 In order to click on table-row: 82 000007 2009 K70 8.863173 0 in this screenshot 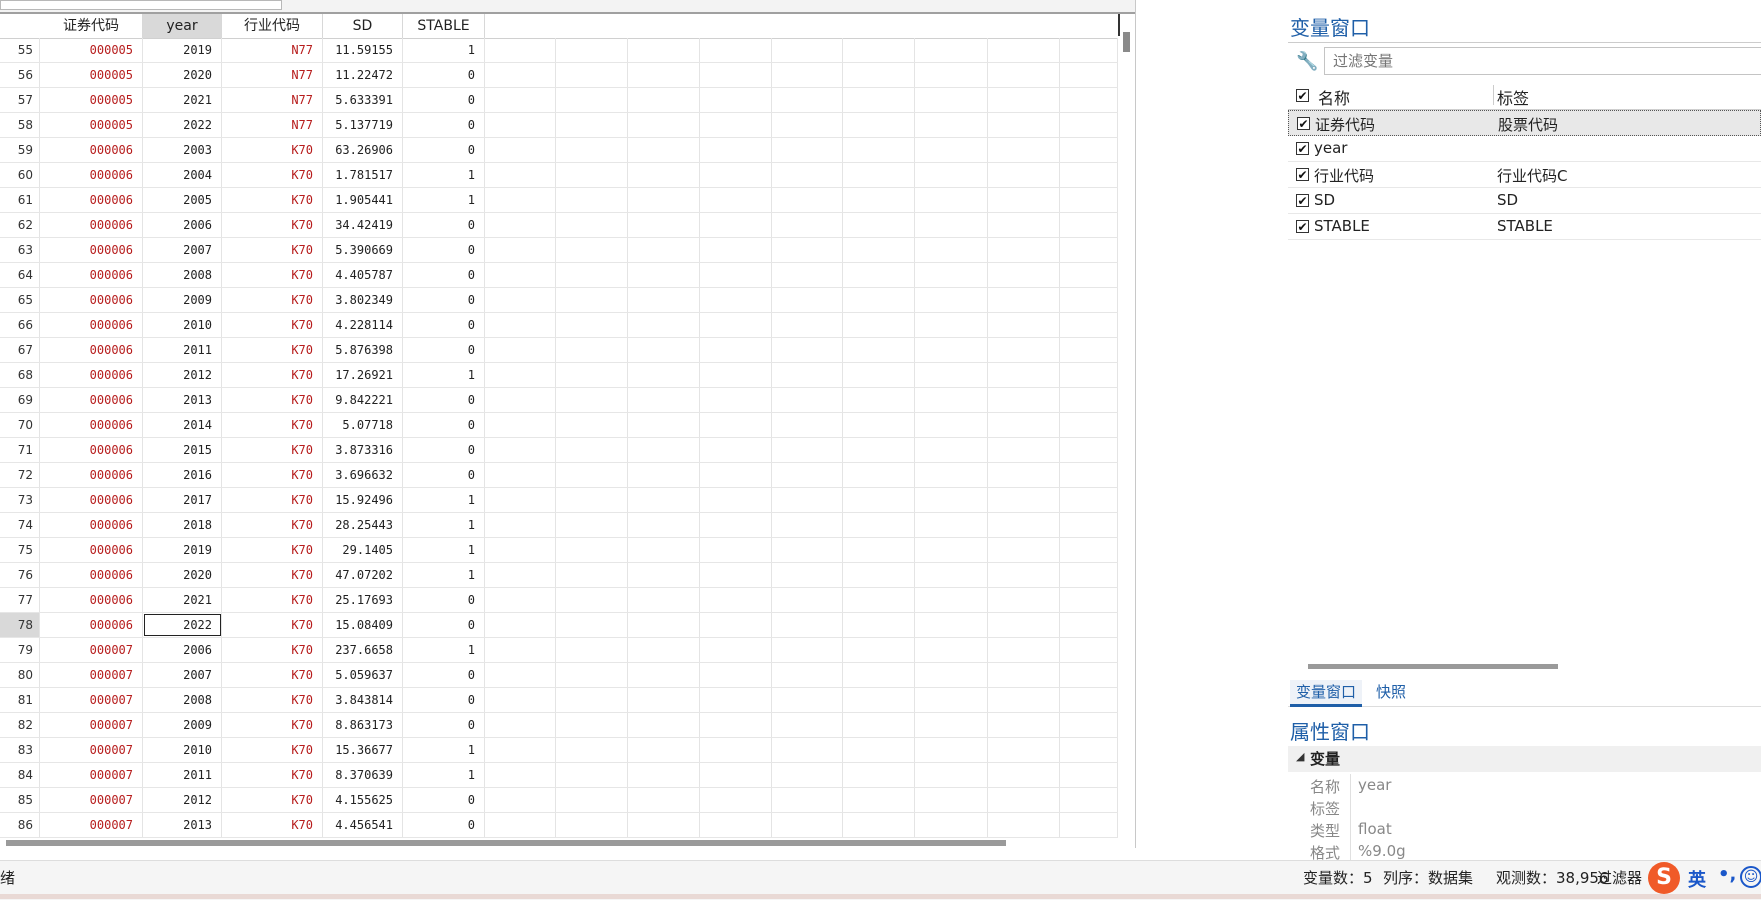, I will do `click(559, 725)`.